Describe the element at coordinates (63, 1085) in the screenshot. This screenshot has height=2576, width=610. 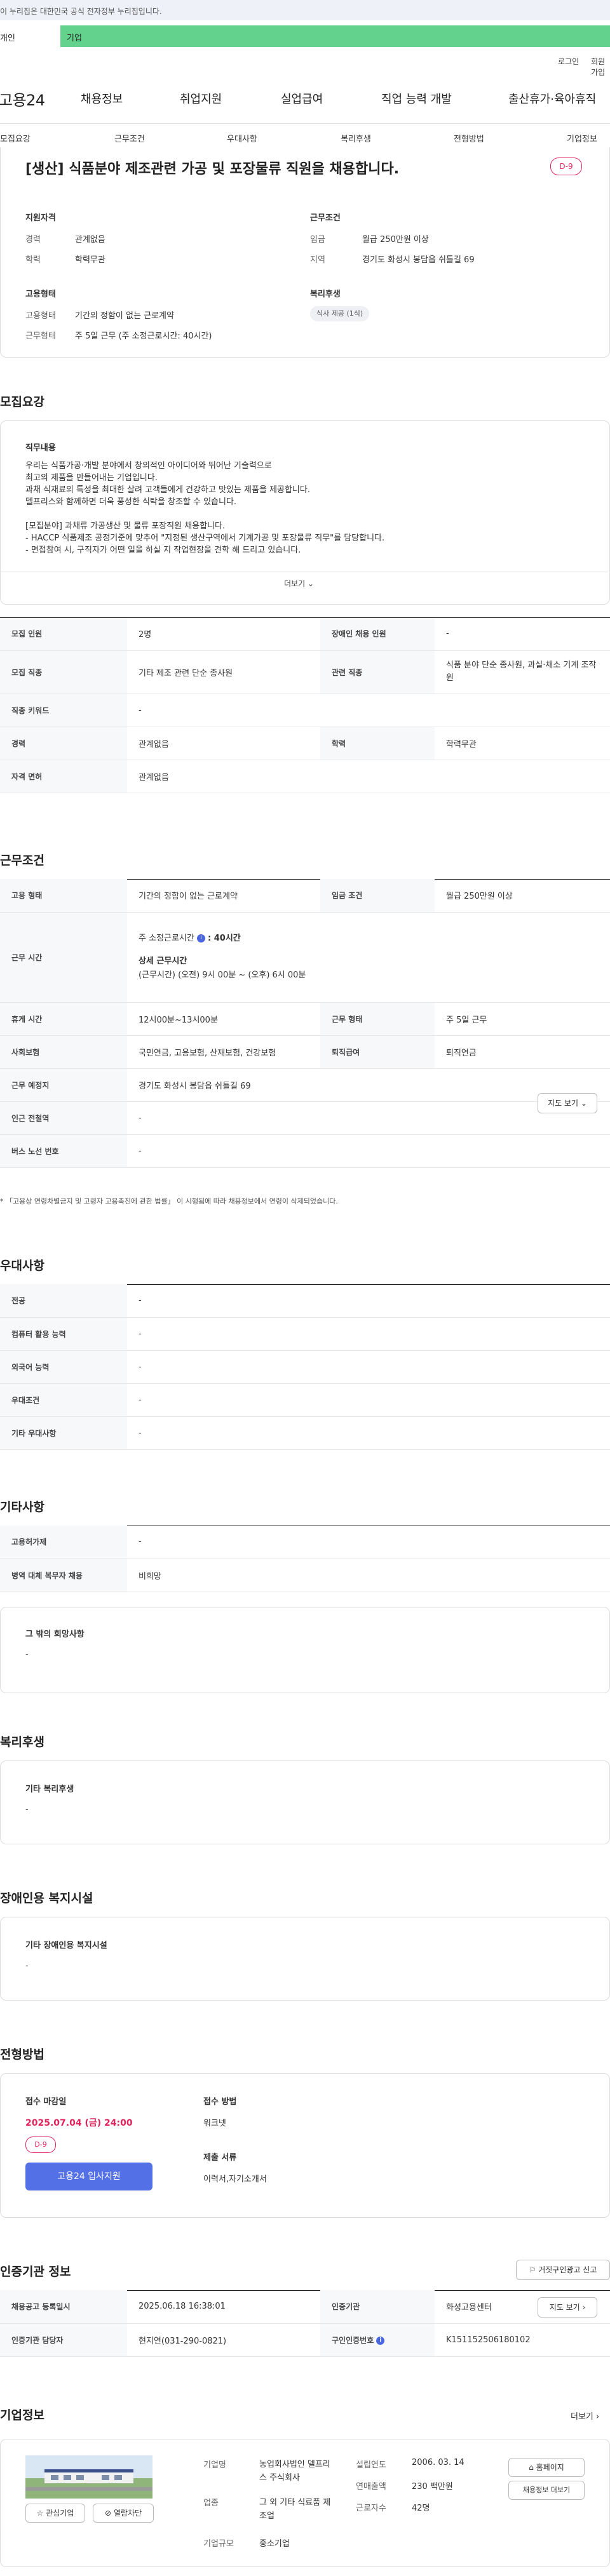
I see `row-label: 근무 예정지` at that location.